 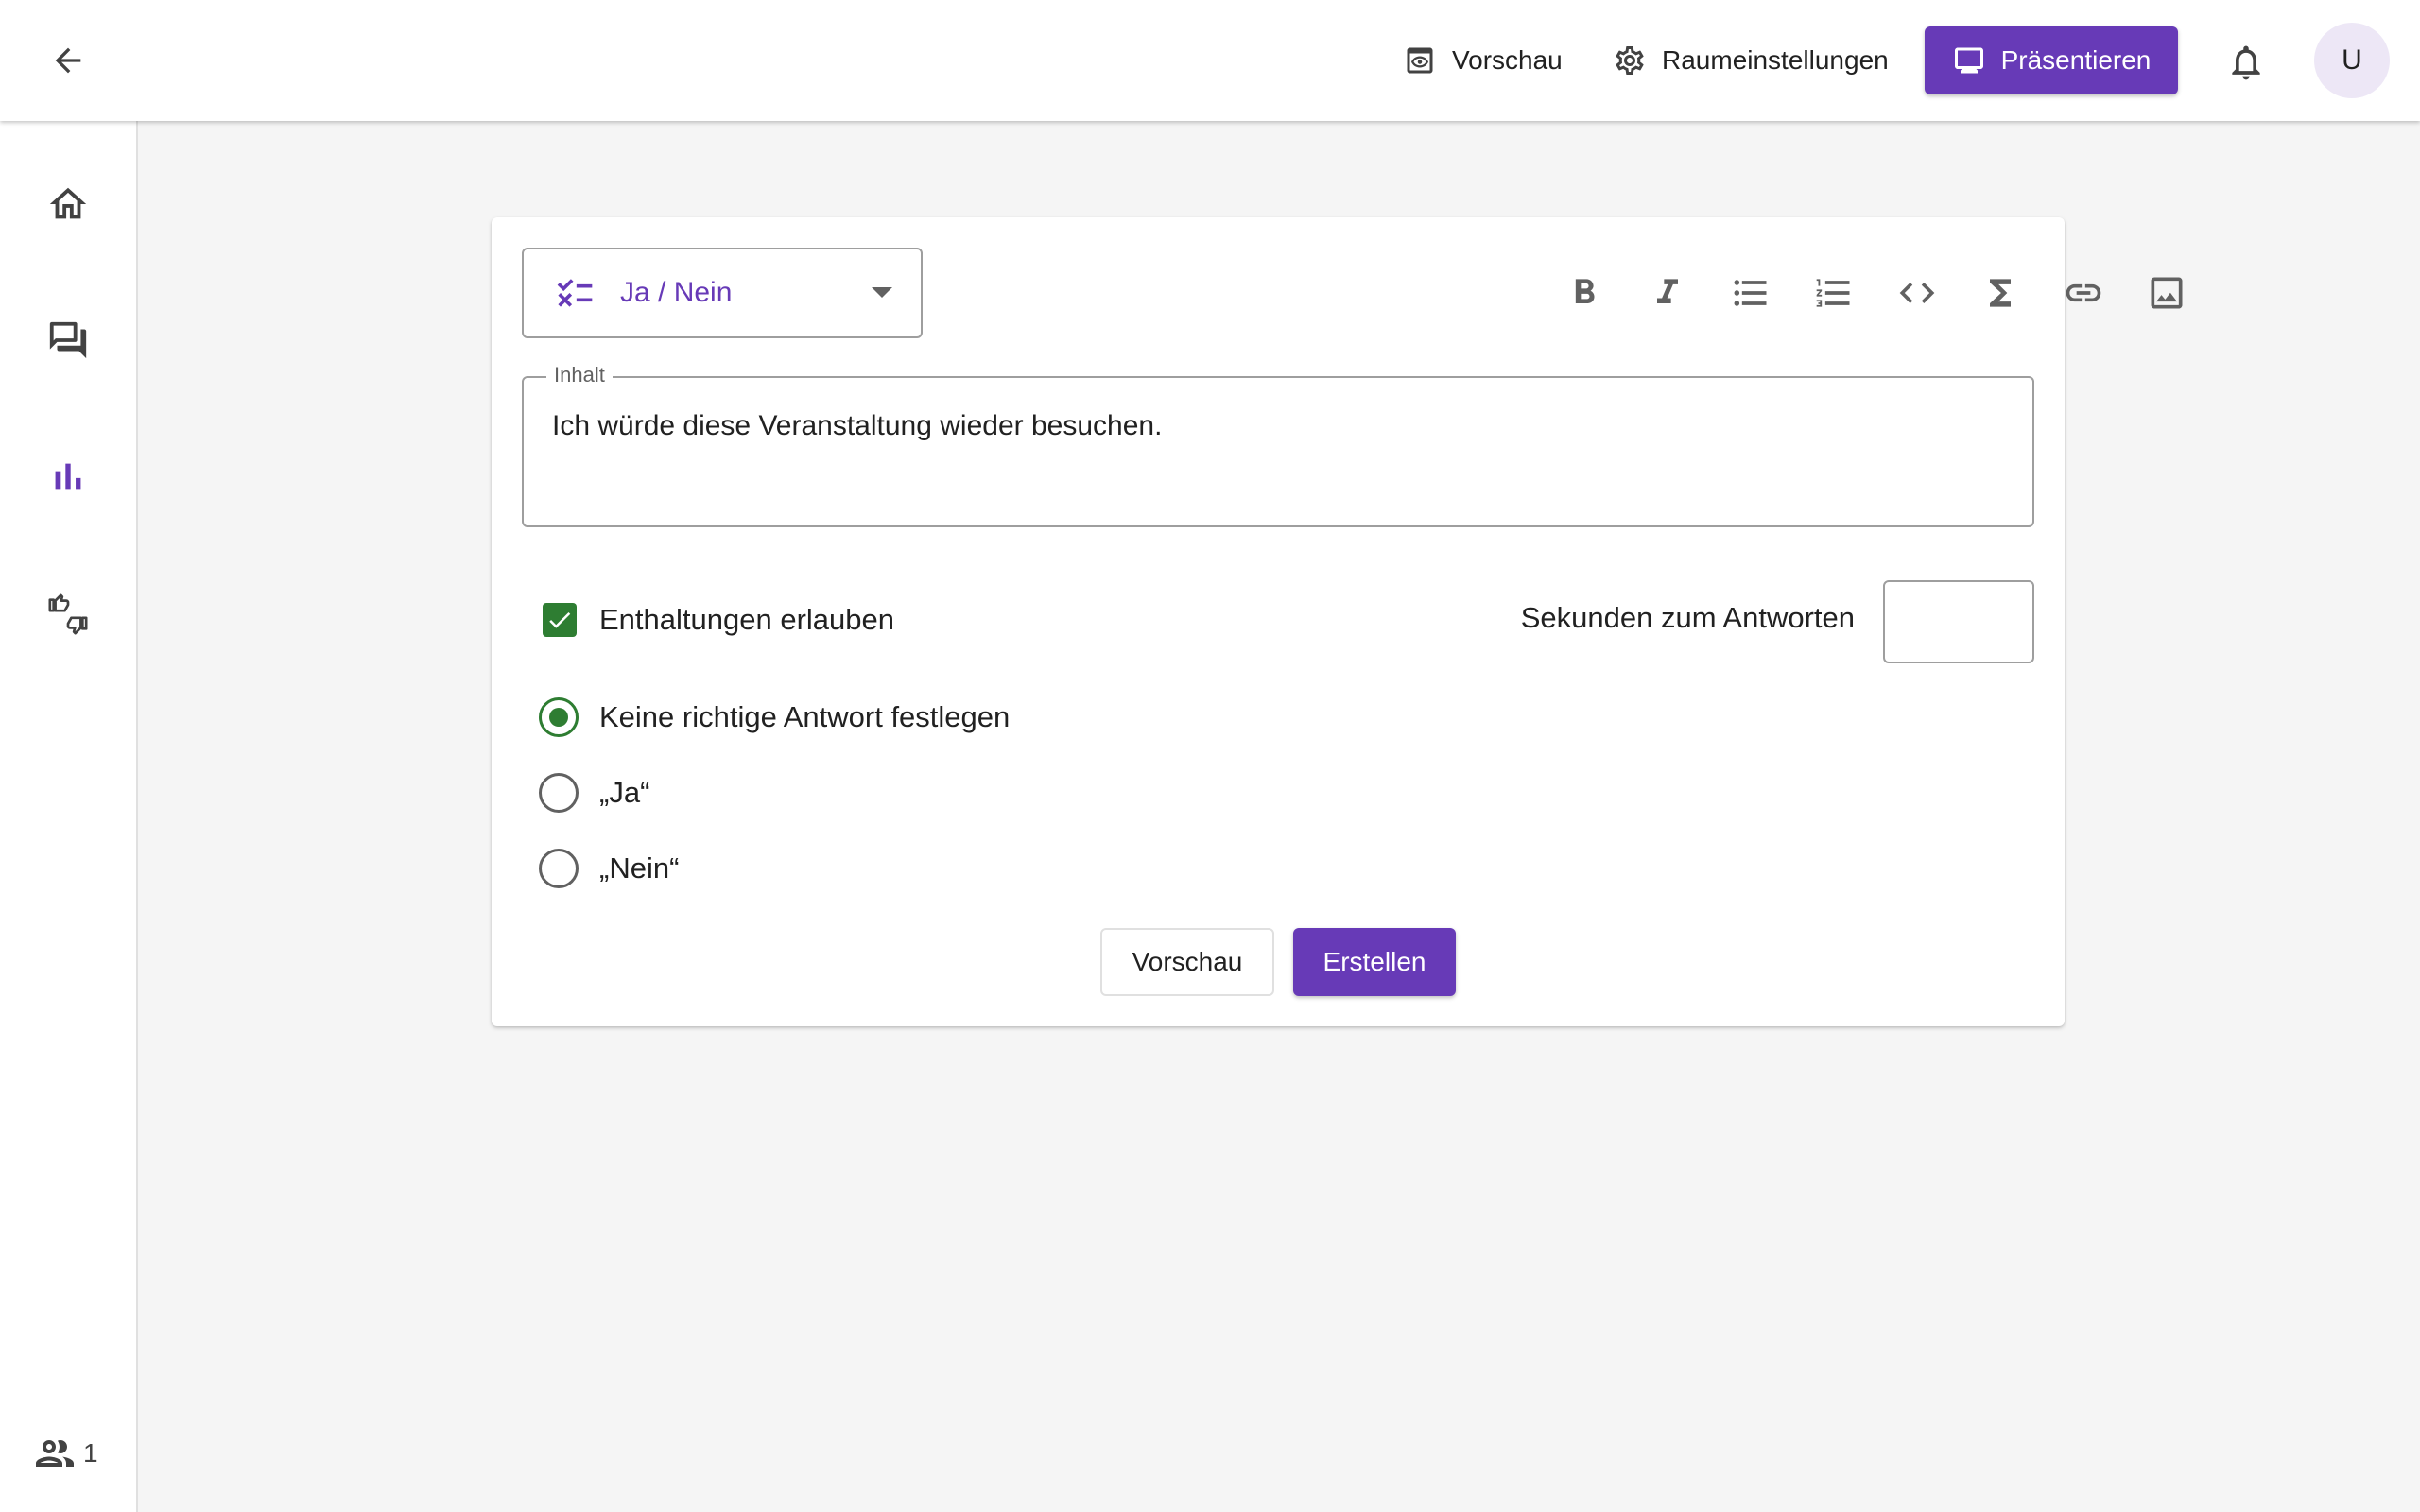 I want to click on active-users: 1, so click(x=65, y=1453).